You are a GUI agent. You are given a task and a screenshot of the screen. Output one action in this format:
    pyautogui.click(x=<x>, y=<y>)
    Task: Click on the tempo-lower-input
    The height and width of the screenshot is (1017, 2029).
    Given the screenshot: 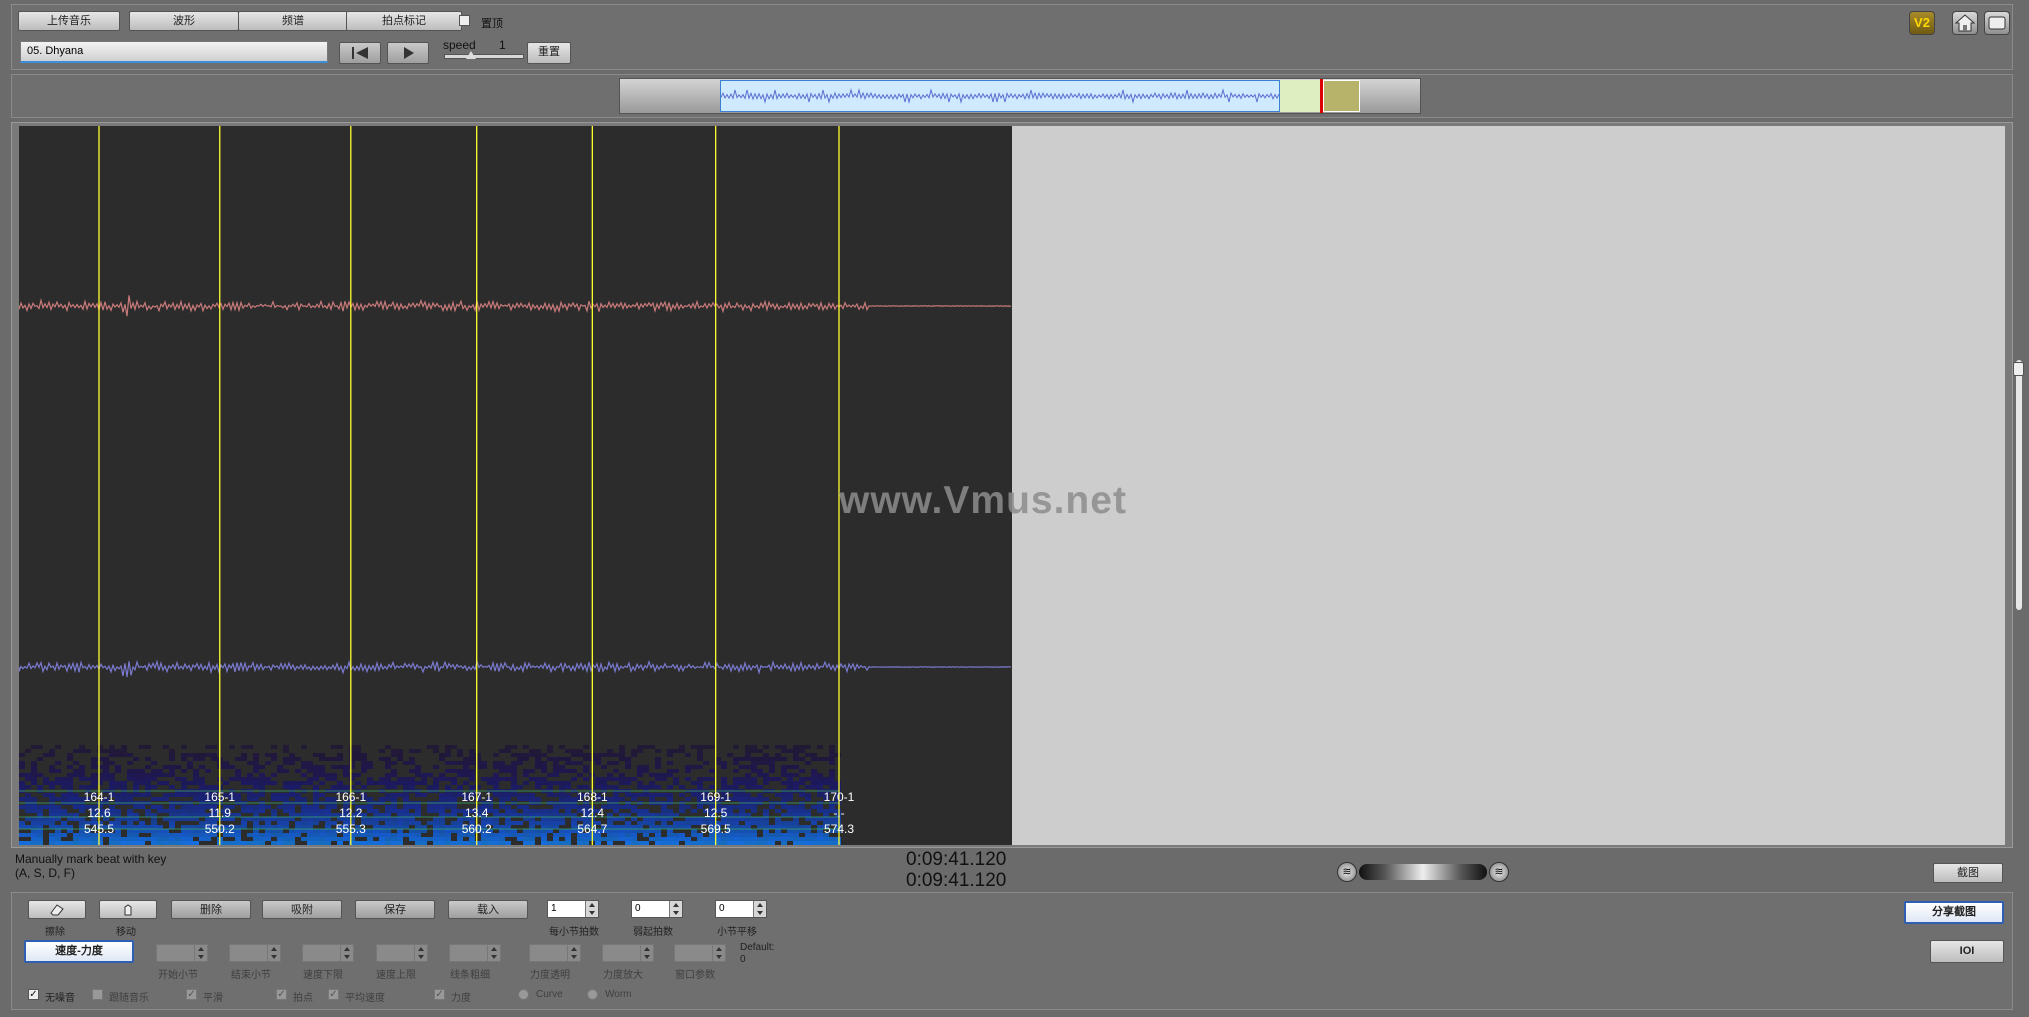 What is the action you would take?
    pyautogui.click(x=328, y=953)
    